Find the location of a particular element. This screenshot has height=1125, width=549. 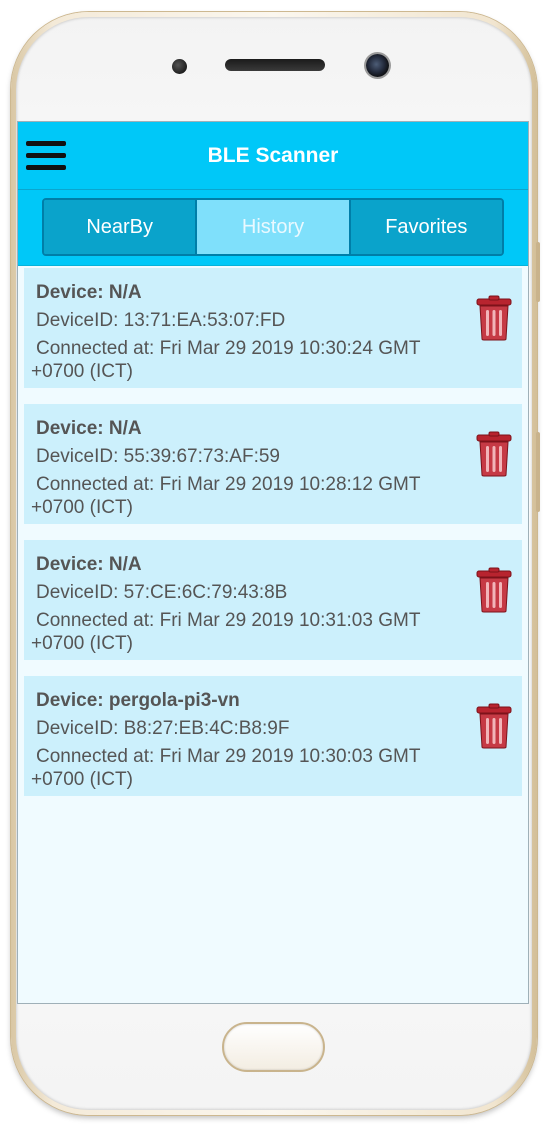

proximity-sensor is located at coordinates (179, 66).